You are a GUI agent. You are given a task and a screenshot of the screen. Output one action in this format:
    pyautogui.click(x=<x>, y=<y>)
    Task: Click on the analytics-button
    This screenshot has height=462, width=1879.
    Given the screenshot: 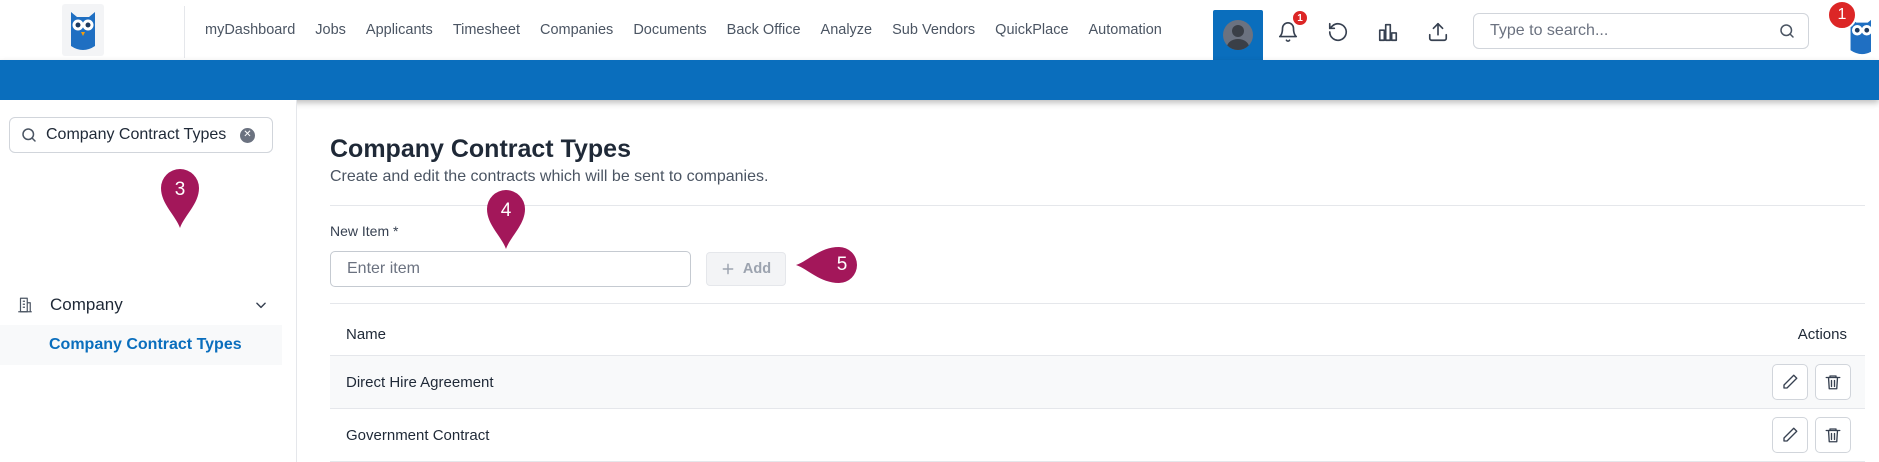 What is the action you would take?
    pyautogui.click(x=1388, y=32)
    